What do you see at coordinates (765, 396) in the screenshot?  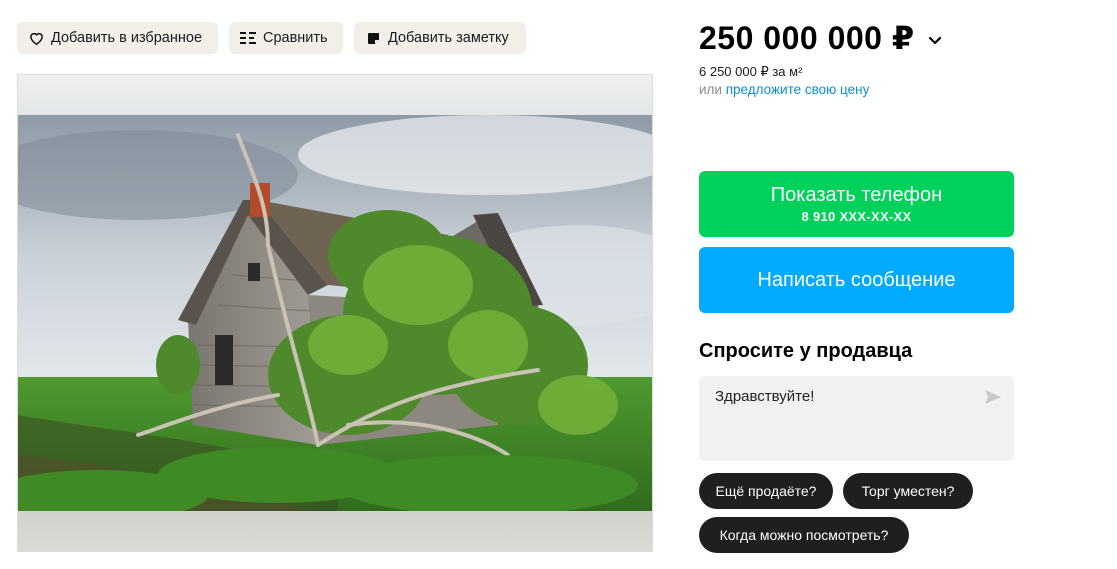 I see `ask-seller-text: Здравствуйте!` at bounding box center [765, 396].